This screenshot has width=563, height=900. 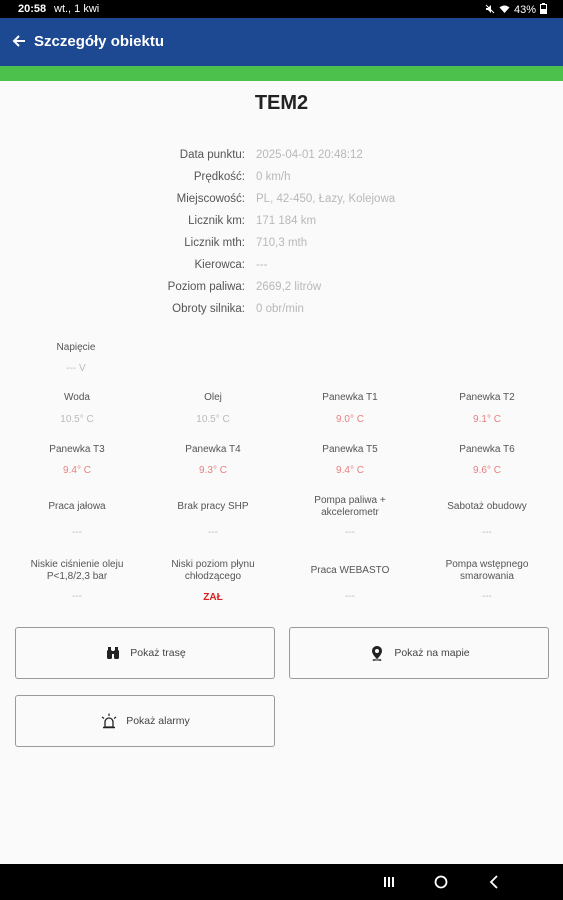 I want to click on status-icons: 43%, so click(x=516, y=10).